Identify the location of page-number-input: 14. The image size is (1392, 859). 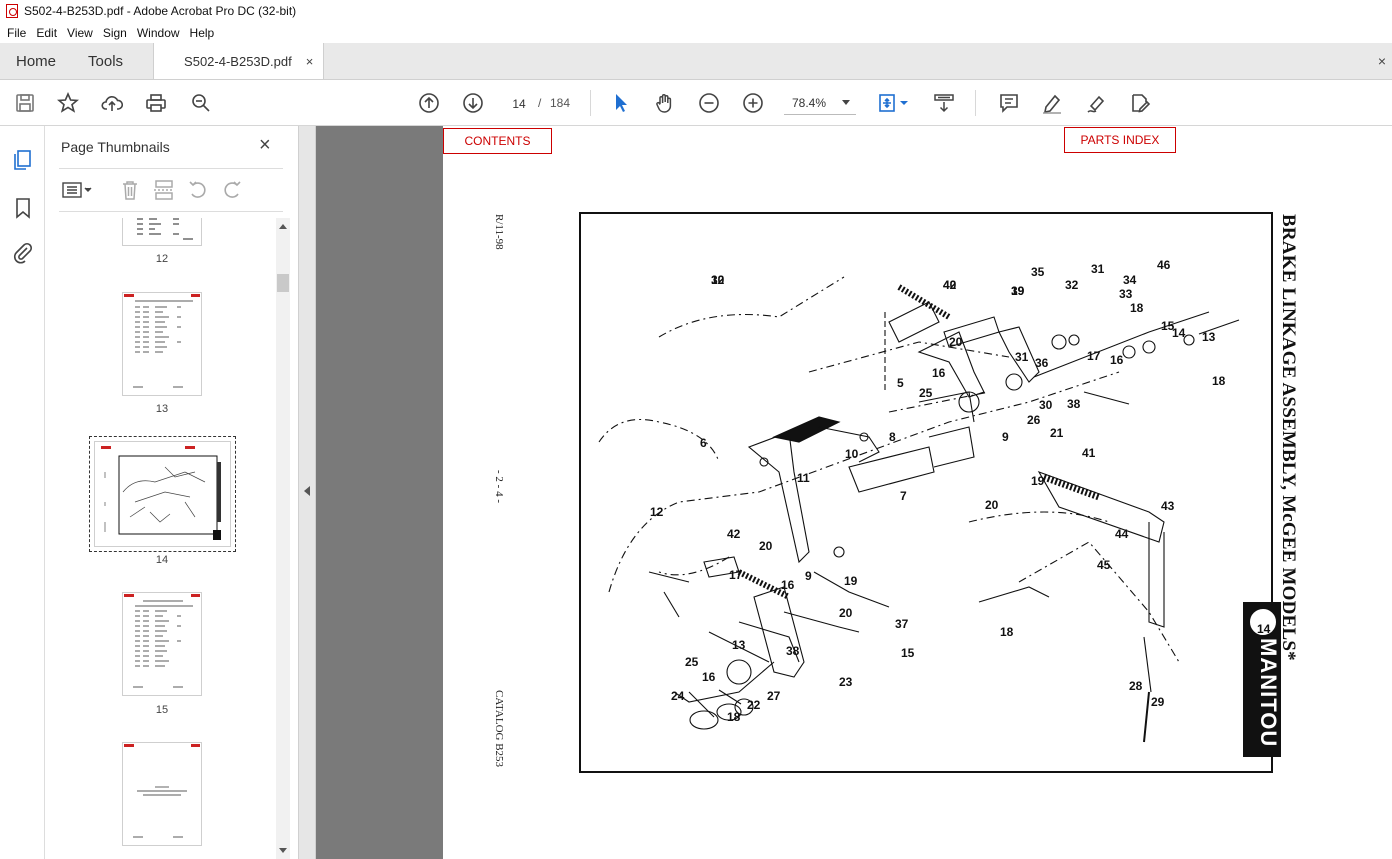
(519, 103).